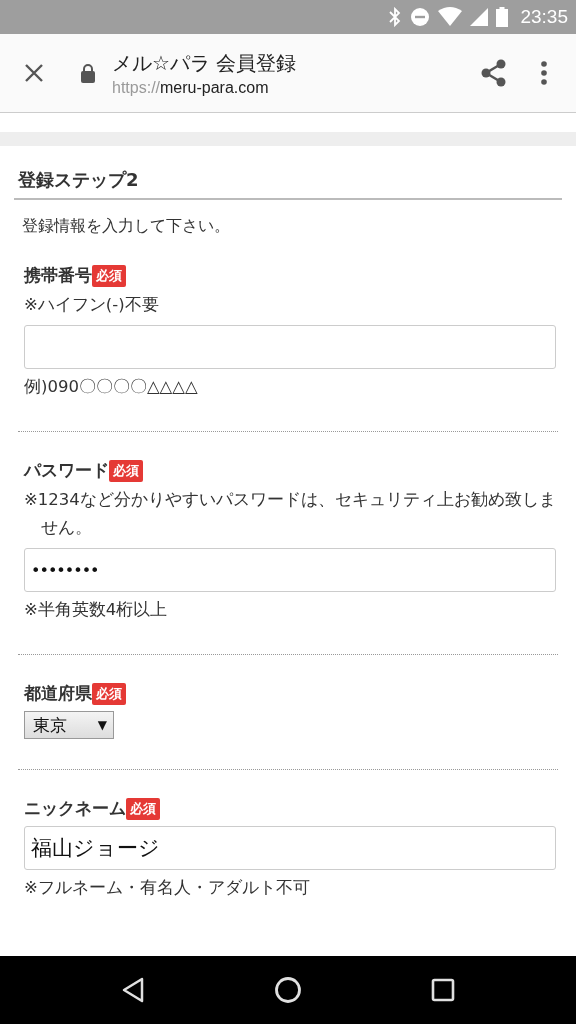  Describe the element at coordinates (96, 610) in the screenshot. I see `field-note: ※半角英数4桁以上` at that location.